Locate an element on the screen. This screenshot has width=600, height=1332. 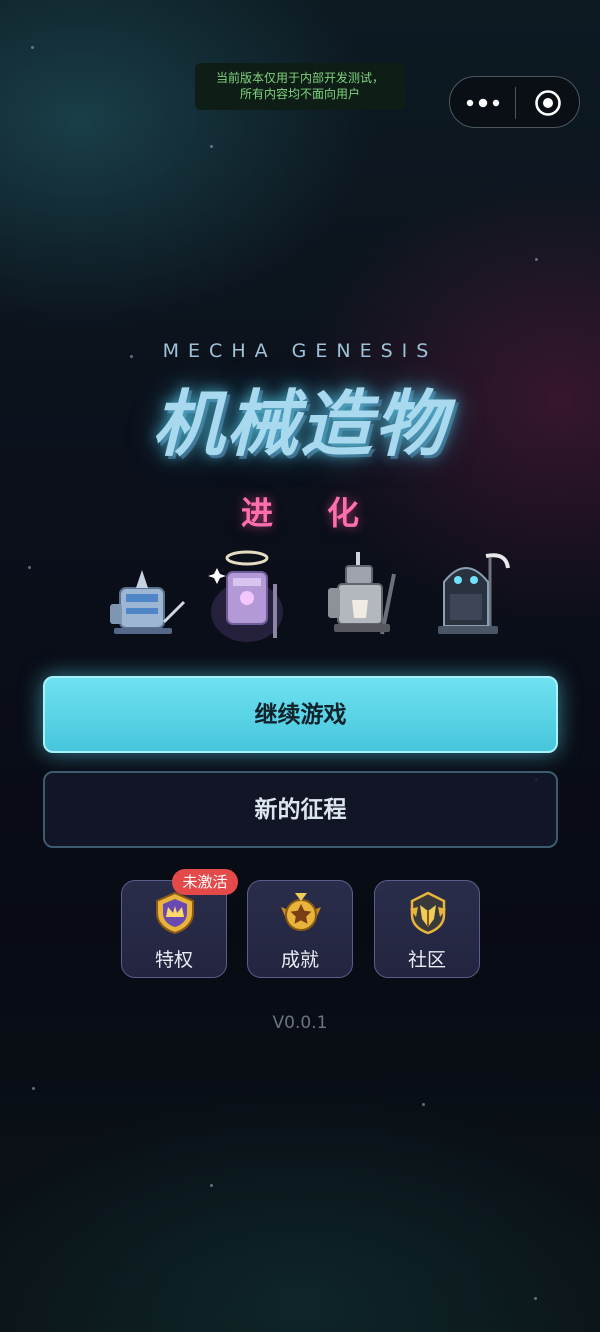
star-medal-icon is located at coordinates (301, 912).